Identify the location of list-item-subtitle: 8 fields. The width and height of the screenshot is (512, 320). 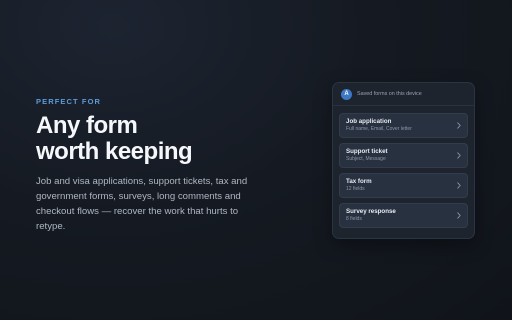
(354, 219).